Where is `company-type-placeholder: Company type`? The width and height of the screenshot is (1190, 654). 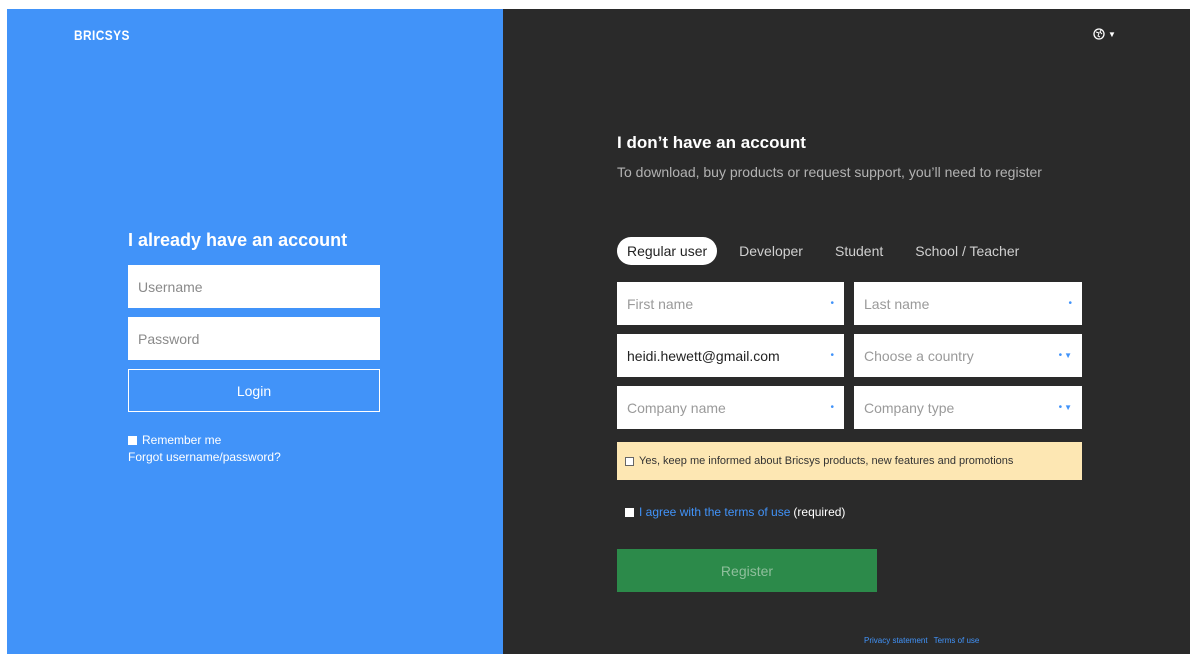
company-type-placeholder: Company type is located at coordinates (909, 407).